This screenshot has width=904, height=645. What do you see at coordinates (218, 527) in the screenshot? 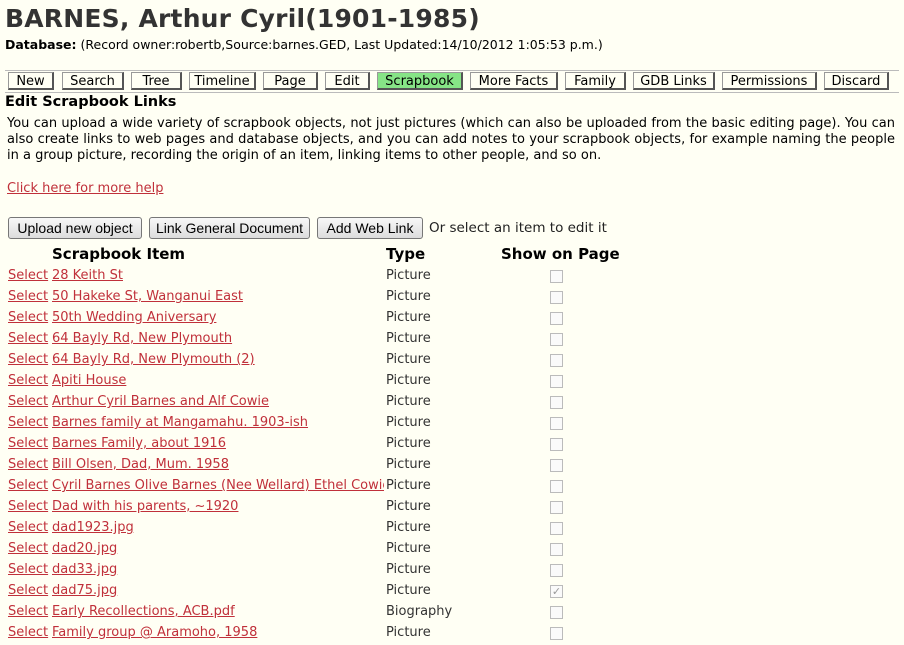
I see `scrapbook-item-link: dad1923.jpg` at bounding box center [218, 527].